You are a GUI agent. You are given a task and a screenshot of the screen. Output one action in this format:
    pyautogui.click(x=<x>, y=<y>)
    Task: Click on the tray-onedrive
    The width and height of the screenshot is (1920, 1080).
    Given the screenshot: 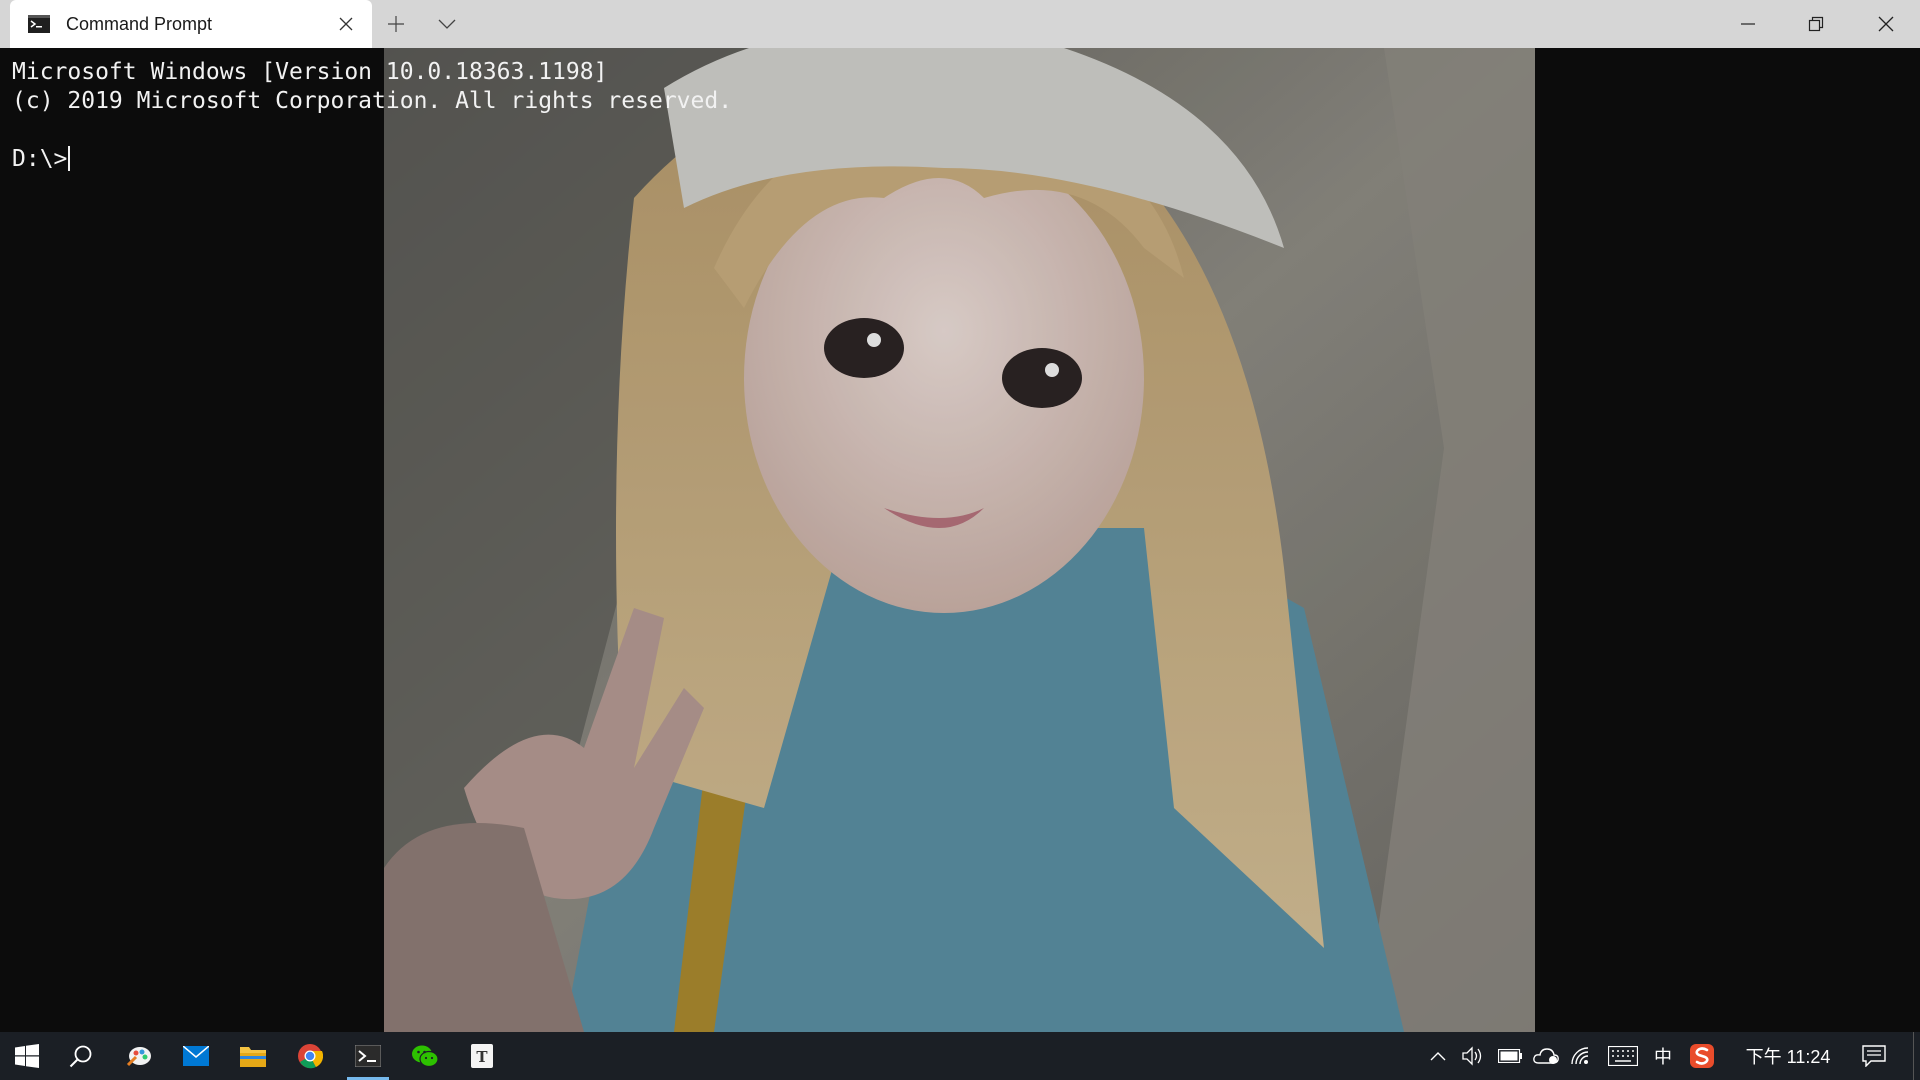 What is the action you would take?
    pyautogui.click(x=1546, y=1056)
    